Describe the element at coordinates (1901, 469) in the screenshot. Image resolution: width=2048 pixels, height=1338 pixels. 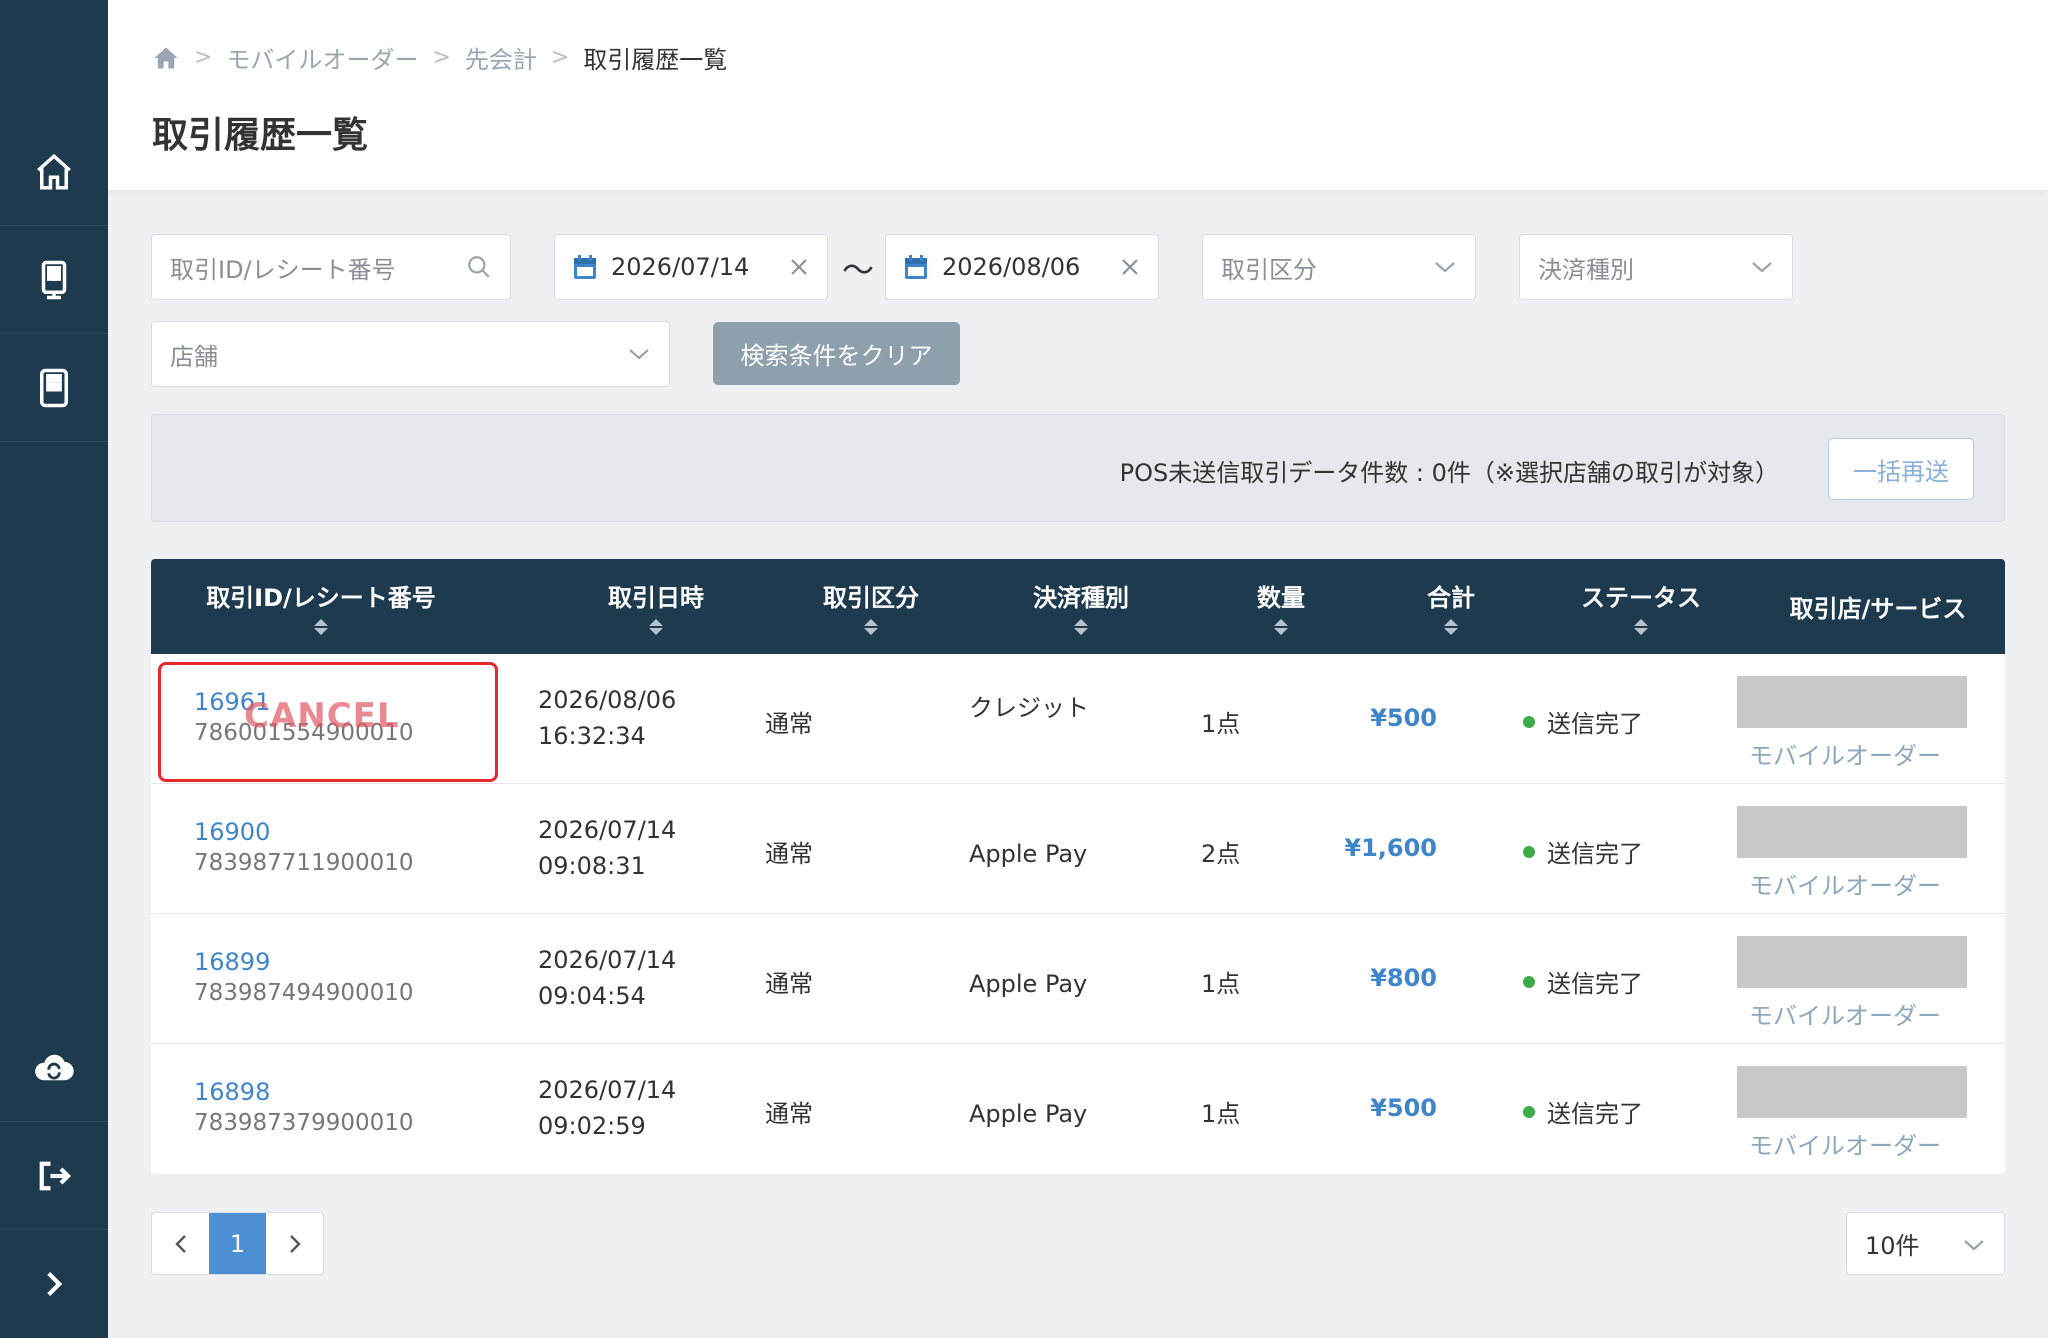
I see `bulk-resend-button: 一括再送` at that location.